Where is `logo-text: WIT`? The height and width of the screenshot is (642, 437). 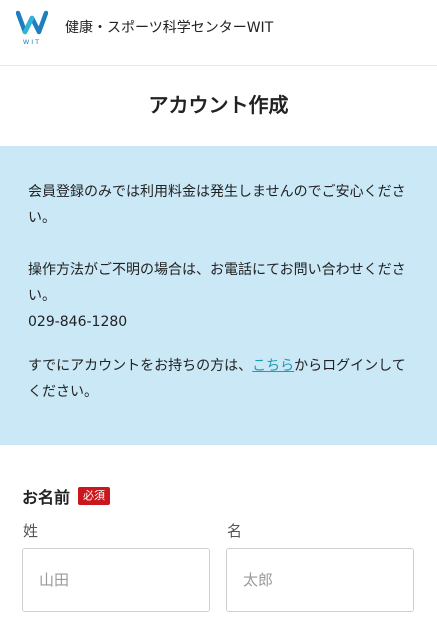
logo-text: WIT is located at coordinates (32, 42).